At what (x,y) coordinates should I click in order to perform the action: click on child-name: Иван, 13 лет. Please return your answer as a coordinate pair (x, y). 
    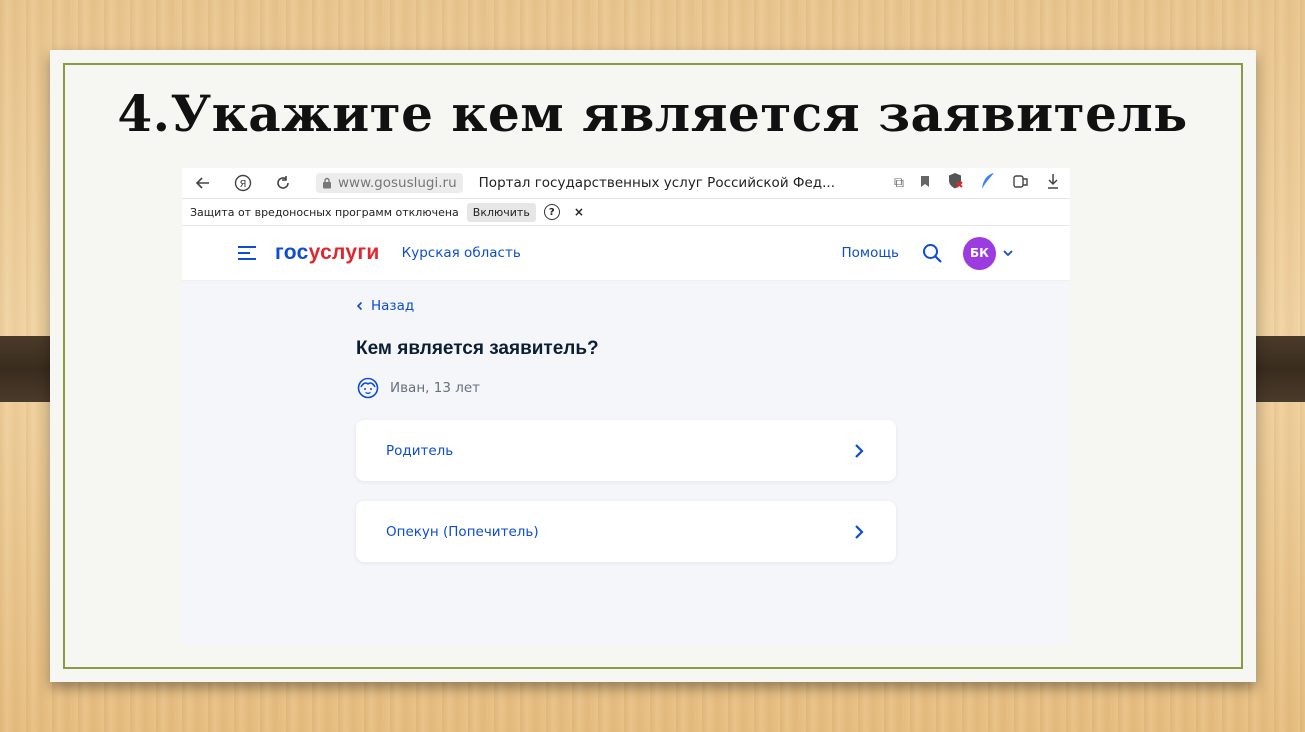
    Looking at the image, I should click on (435, 388).